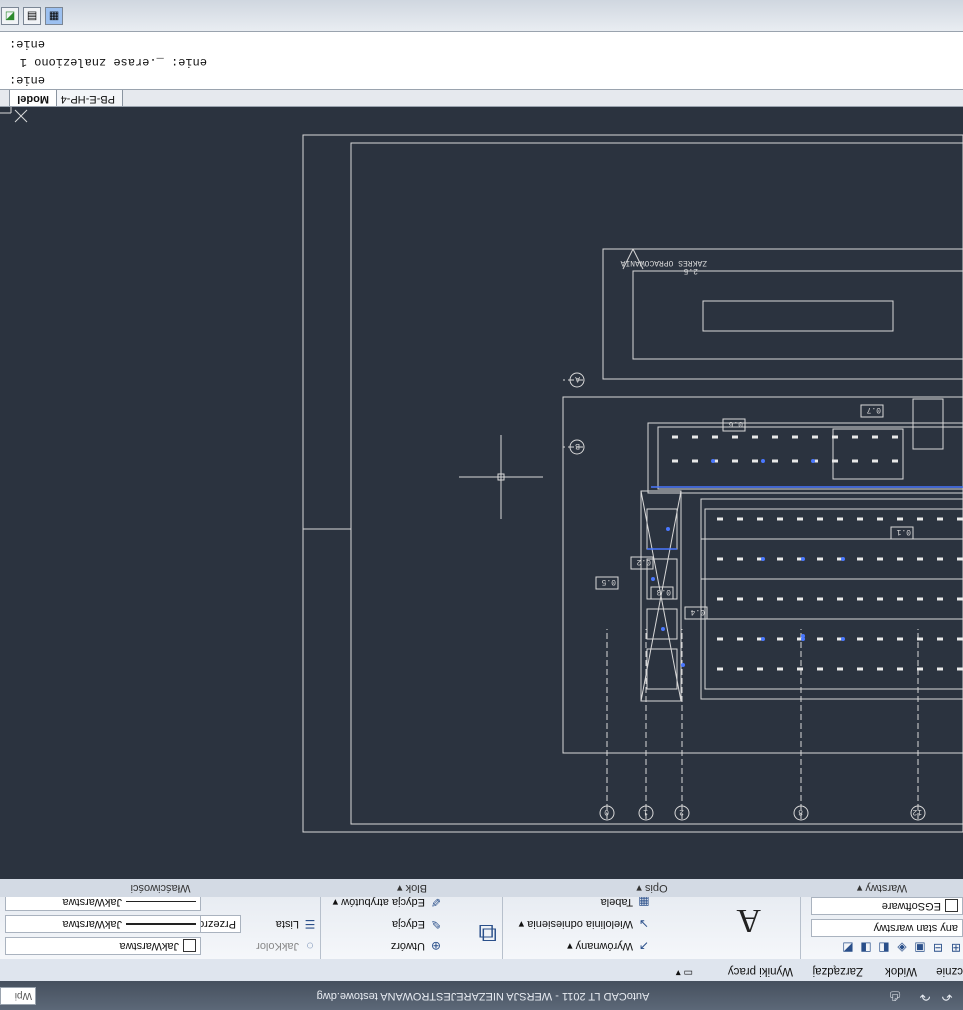  What do you see at coordinates (760, 971) in the screenshot?
I see `tab-output: Wyniki pracy` at bounding box center [760, 971].